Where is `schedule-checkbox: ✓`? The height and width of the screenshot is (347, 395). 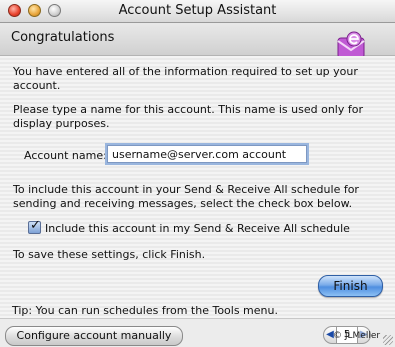 schedule-checkbox: ✓ is located at coordinates (34, 226).